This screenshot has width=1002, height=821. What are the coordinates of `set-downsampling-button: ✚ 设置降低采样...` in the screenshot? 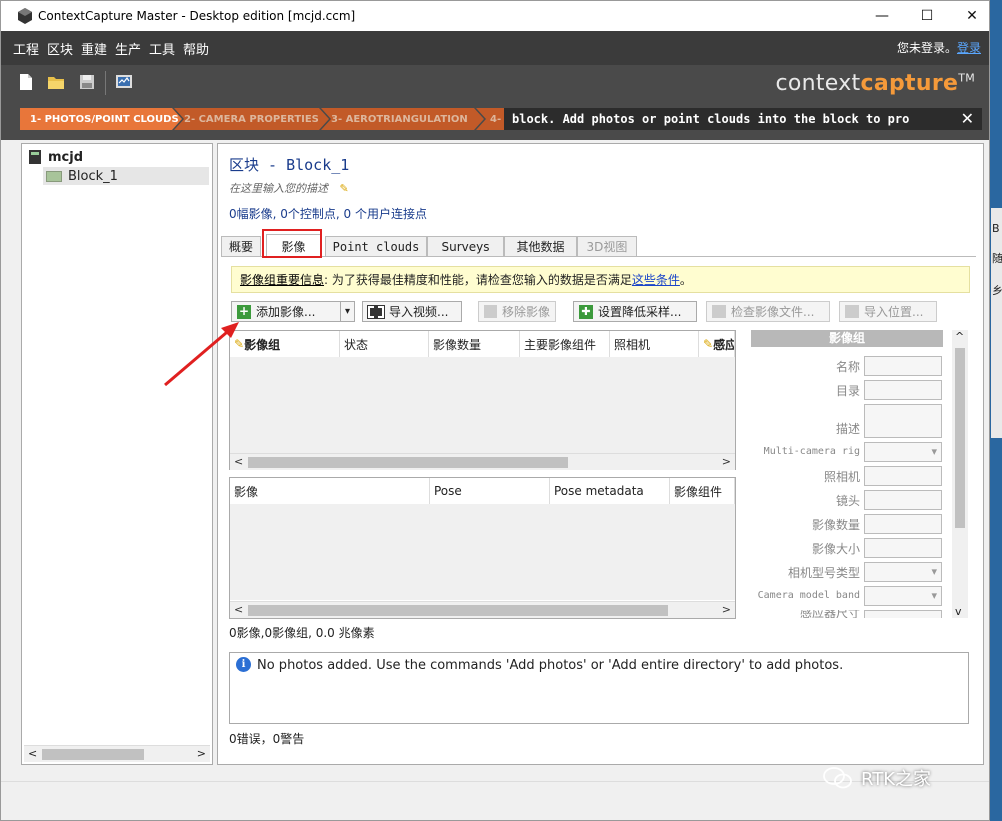 It's located at (635, 311).